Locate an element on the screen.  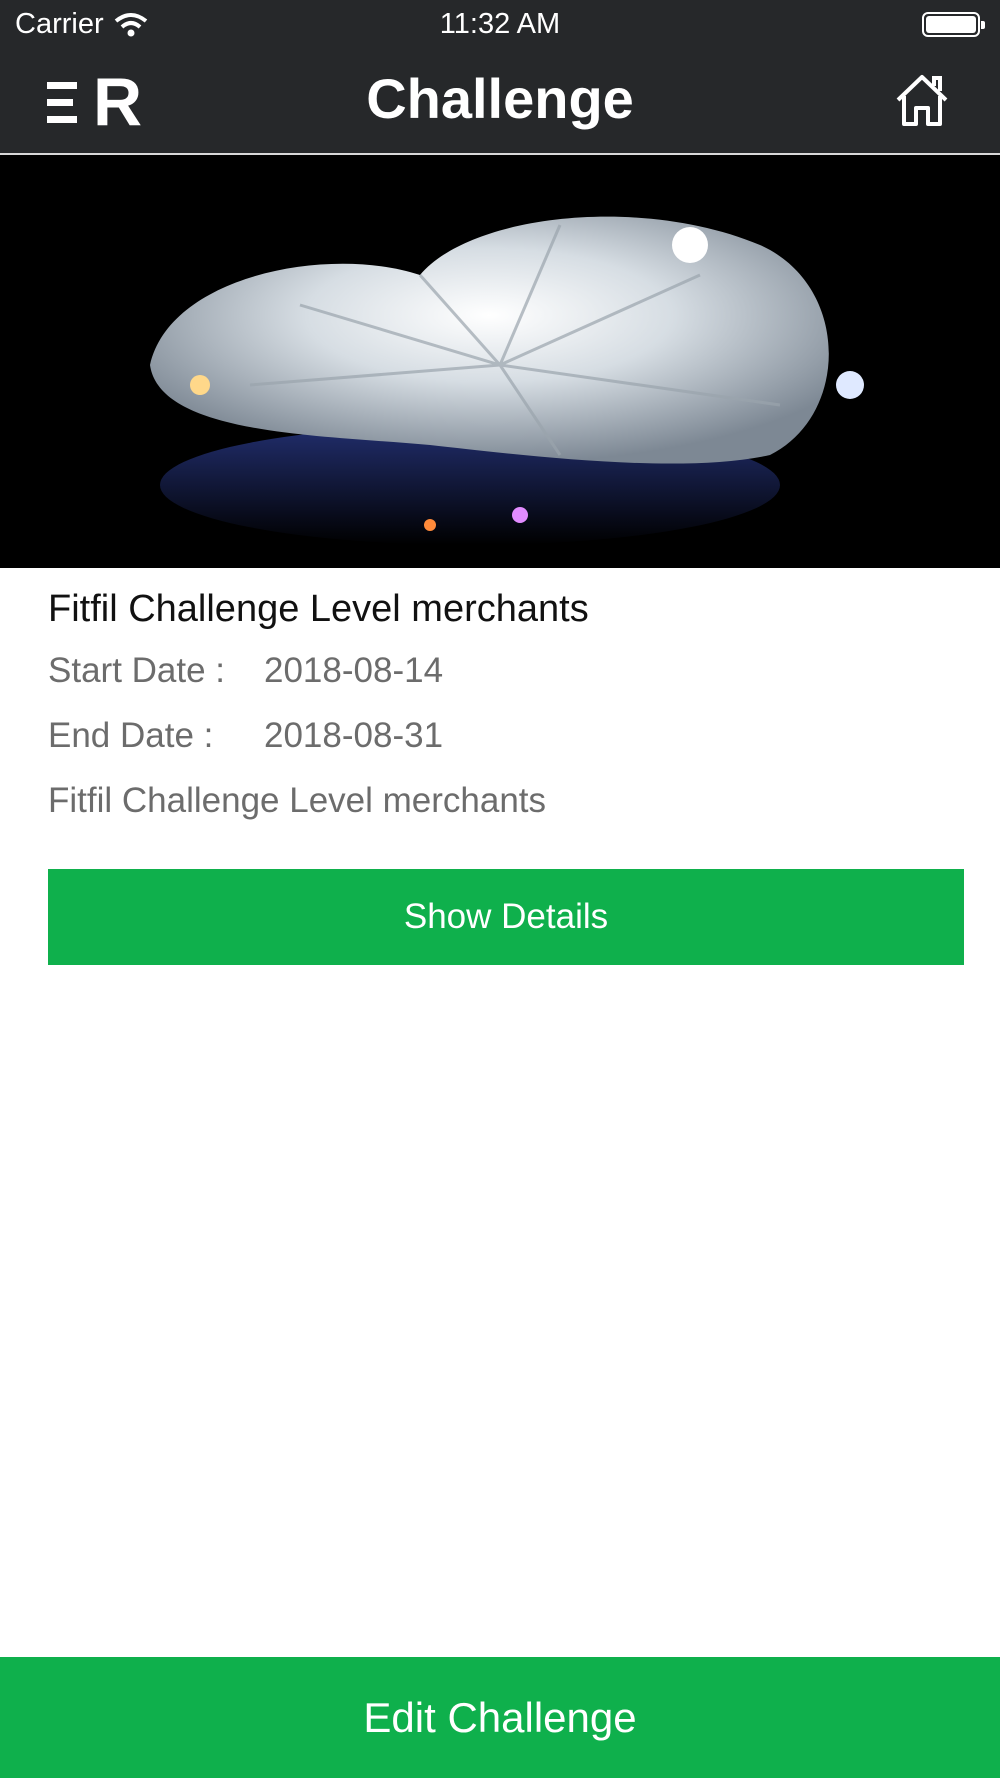
edit-challenge-label: Edit Challenge is located at coordinates (500, 1717).